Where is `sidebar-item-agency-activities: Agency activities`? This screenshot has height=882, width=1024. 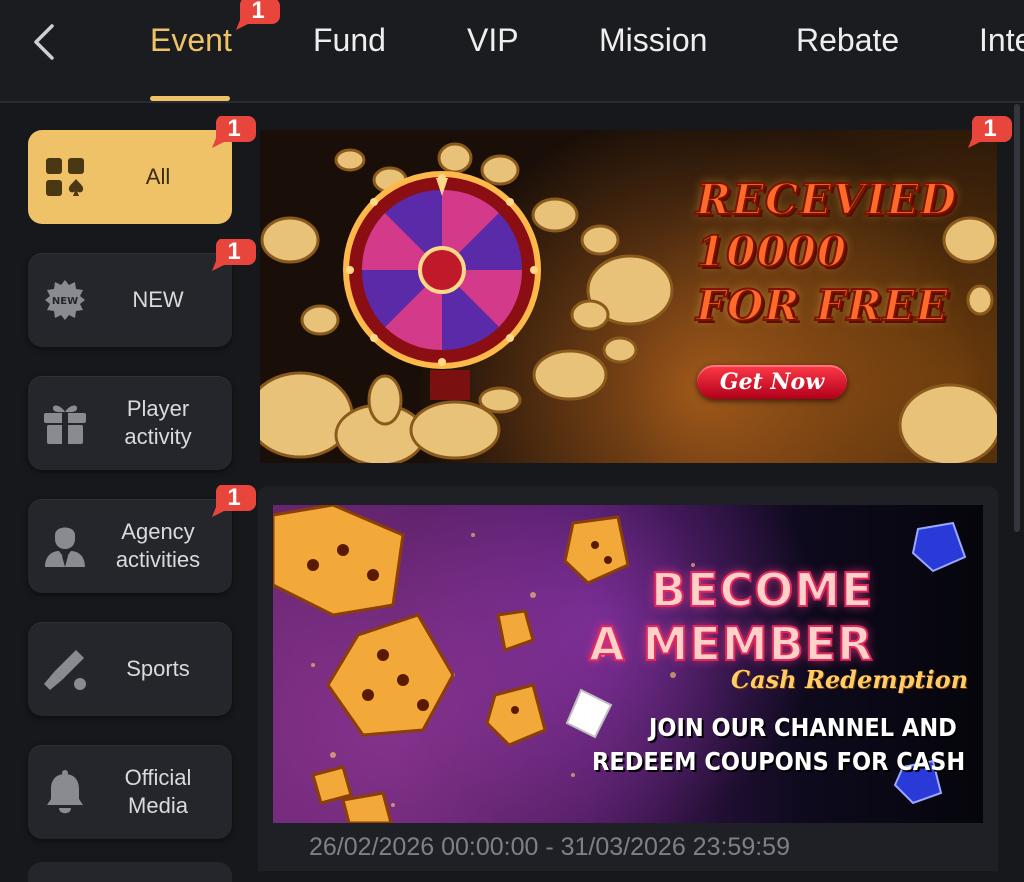 sidebar-item-agency-activities: Agency activities is located at coordinates (130, 546).